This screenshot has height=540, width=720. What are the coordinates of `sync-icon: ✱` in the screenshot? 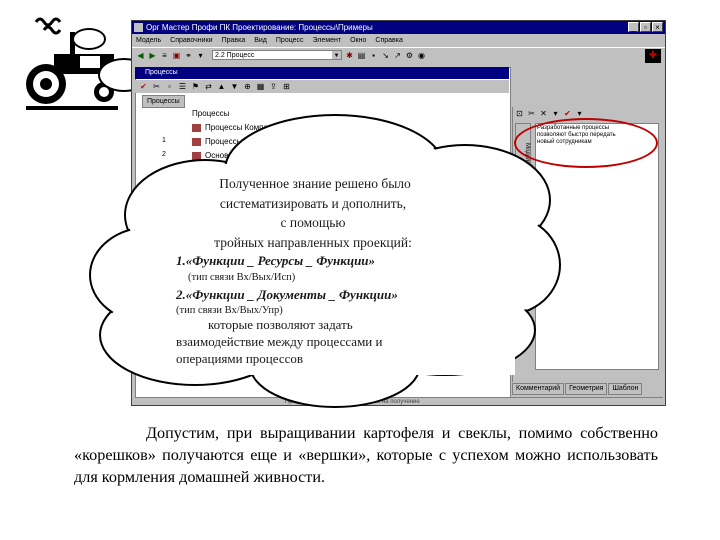 It's located at (349, 55).